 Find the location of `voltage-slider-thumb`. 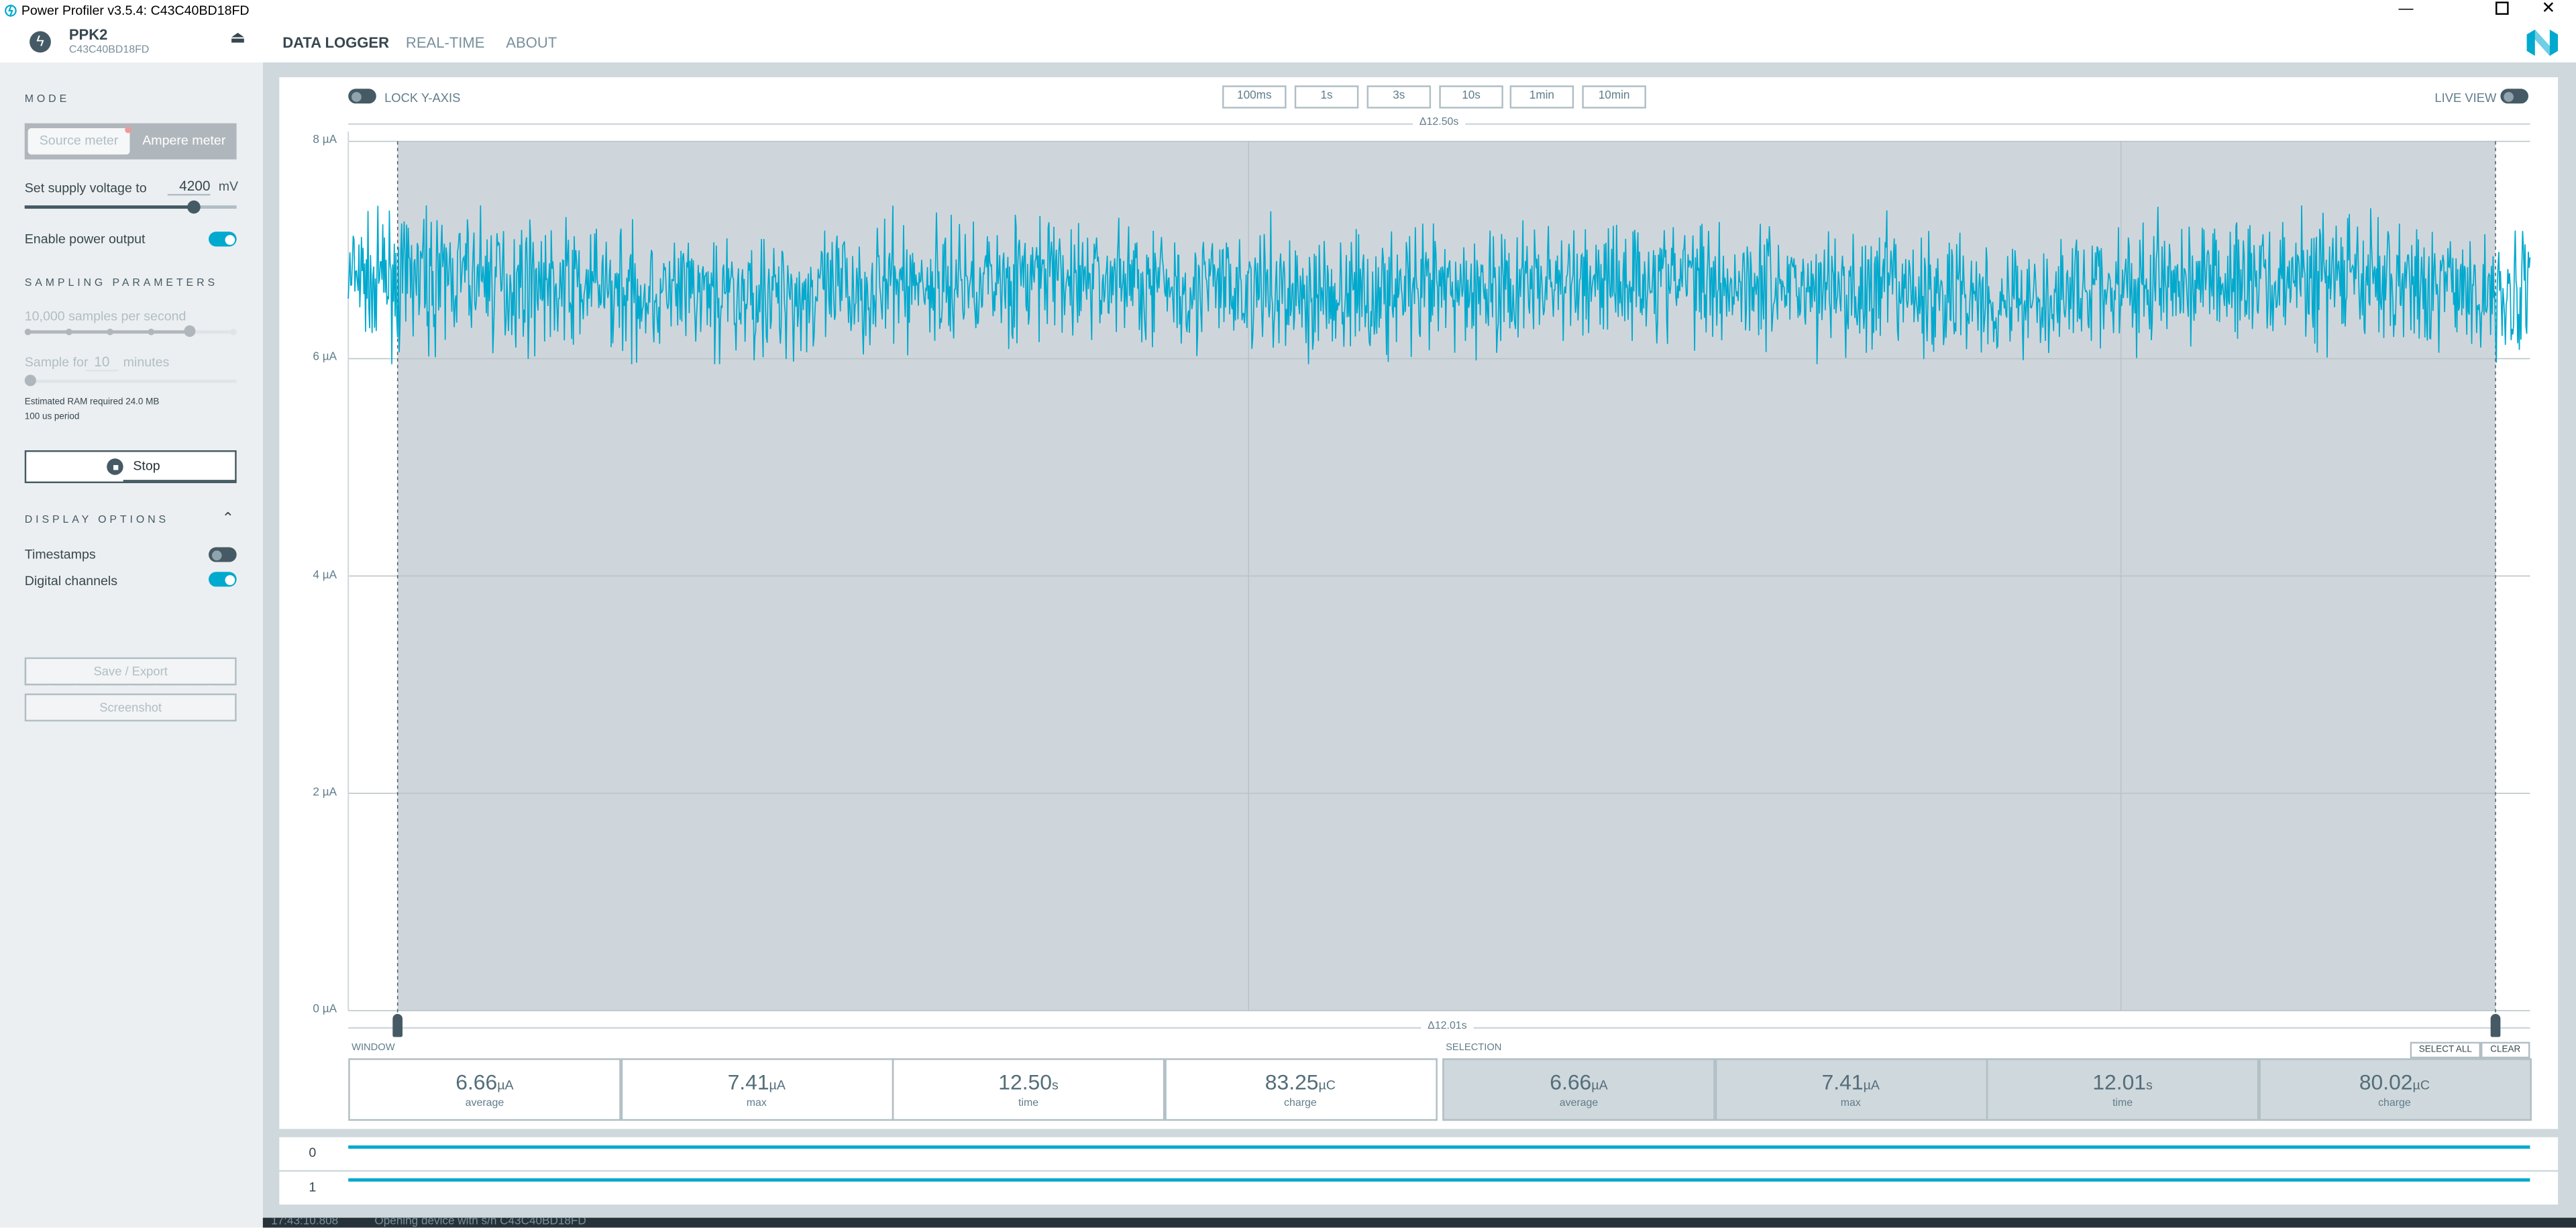

voltage-slider-thumb is located at coordinates (194, 206).